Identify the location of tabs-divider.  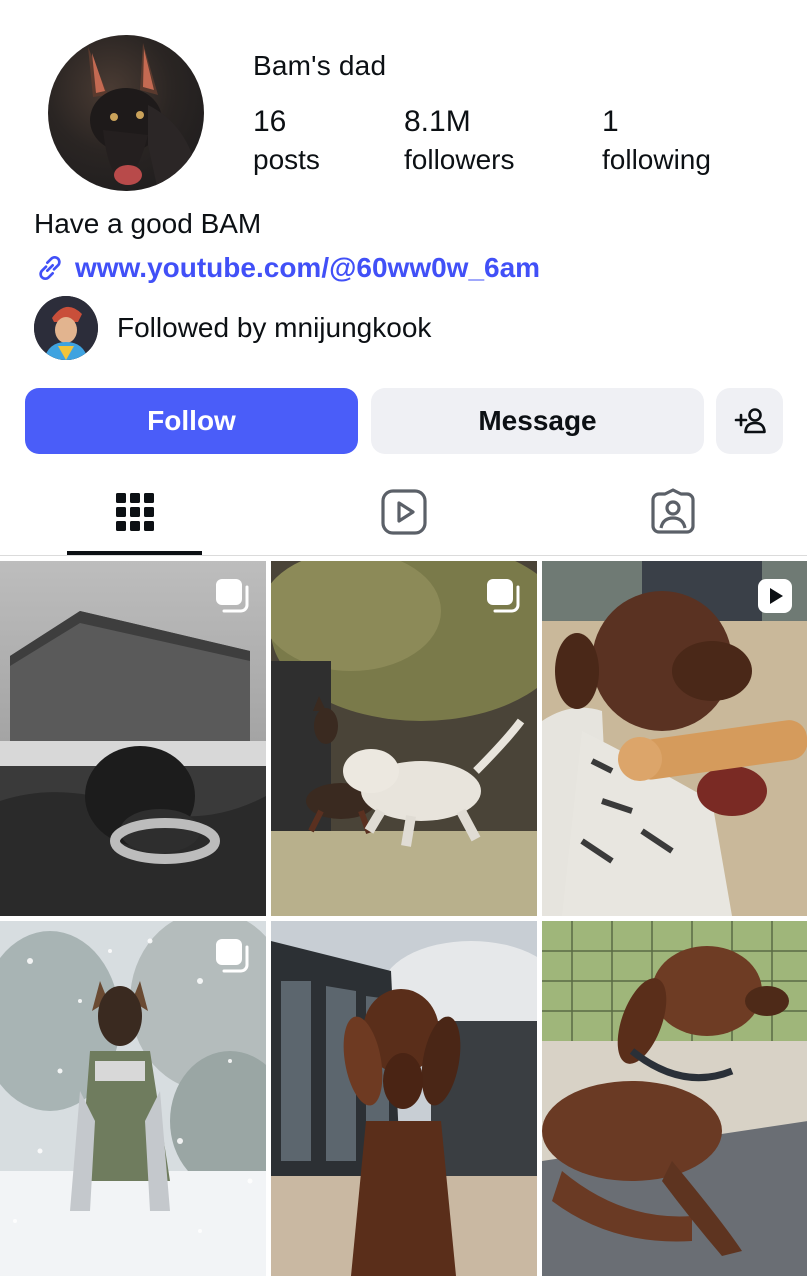
(403, 555).